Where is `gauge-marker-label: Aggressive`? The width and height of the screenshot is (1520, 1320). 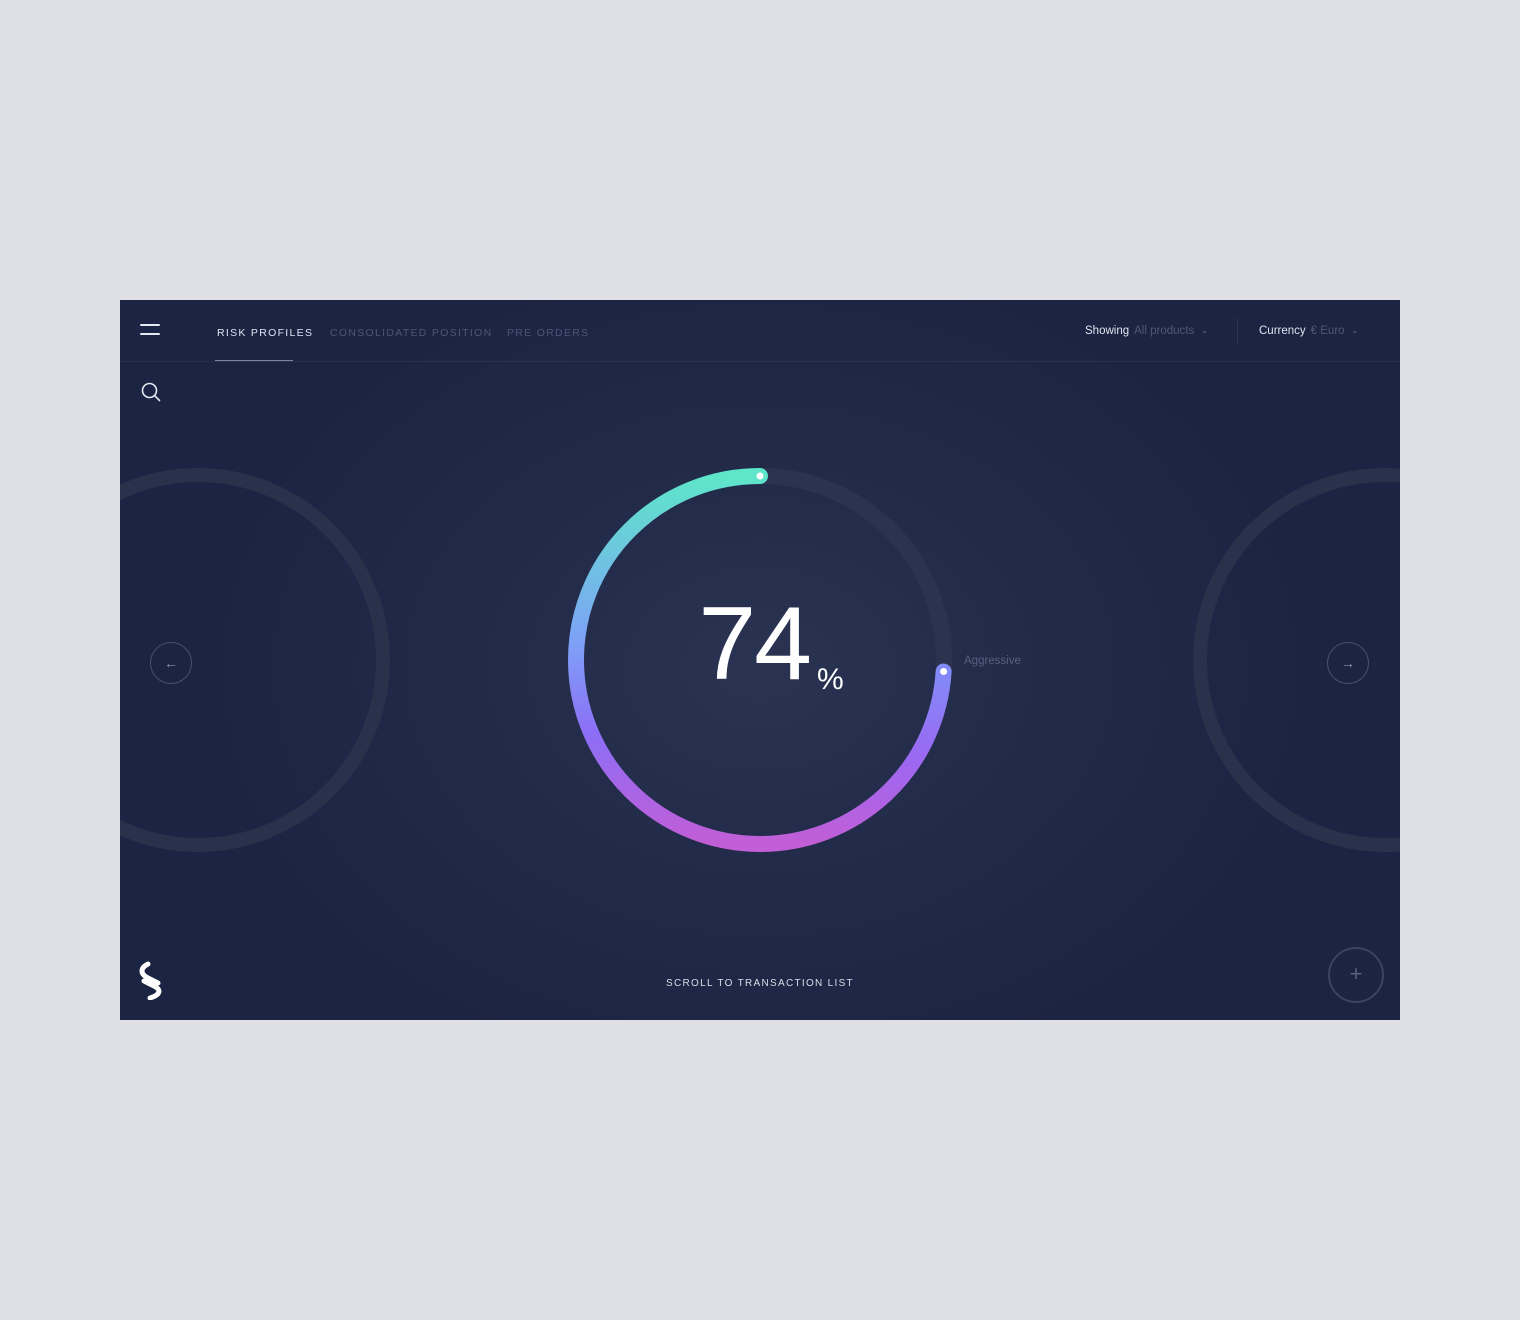
gauge-marker-label: Aggressive is located at coordinates (992, 661).